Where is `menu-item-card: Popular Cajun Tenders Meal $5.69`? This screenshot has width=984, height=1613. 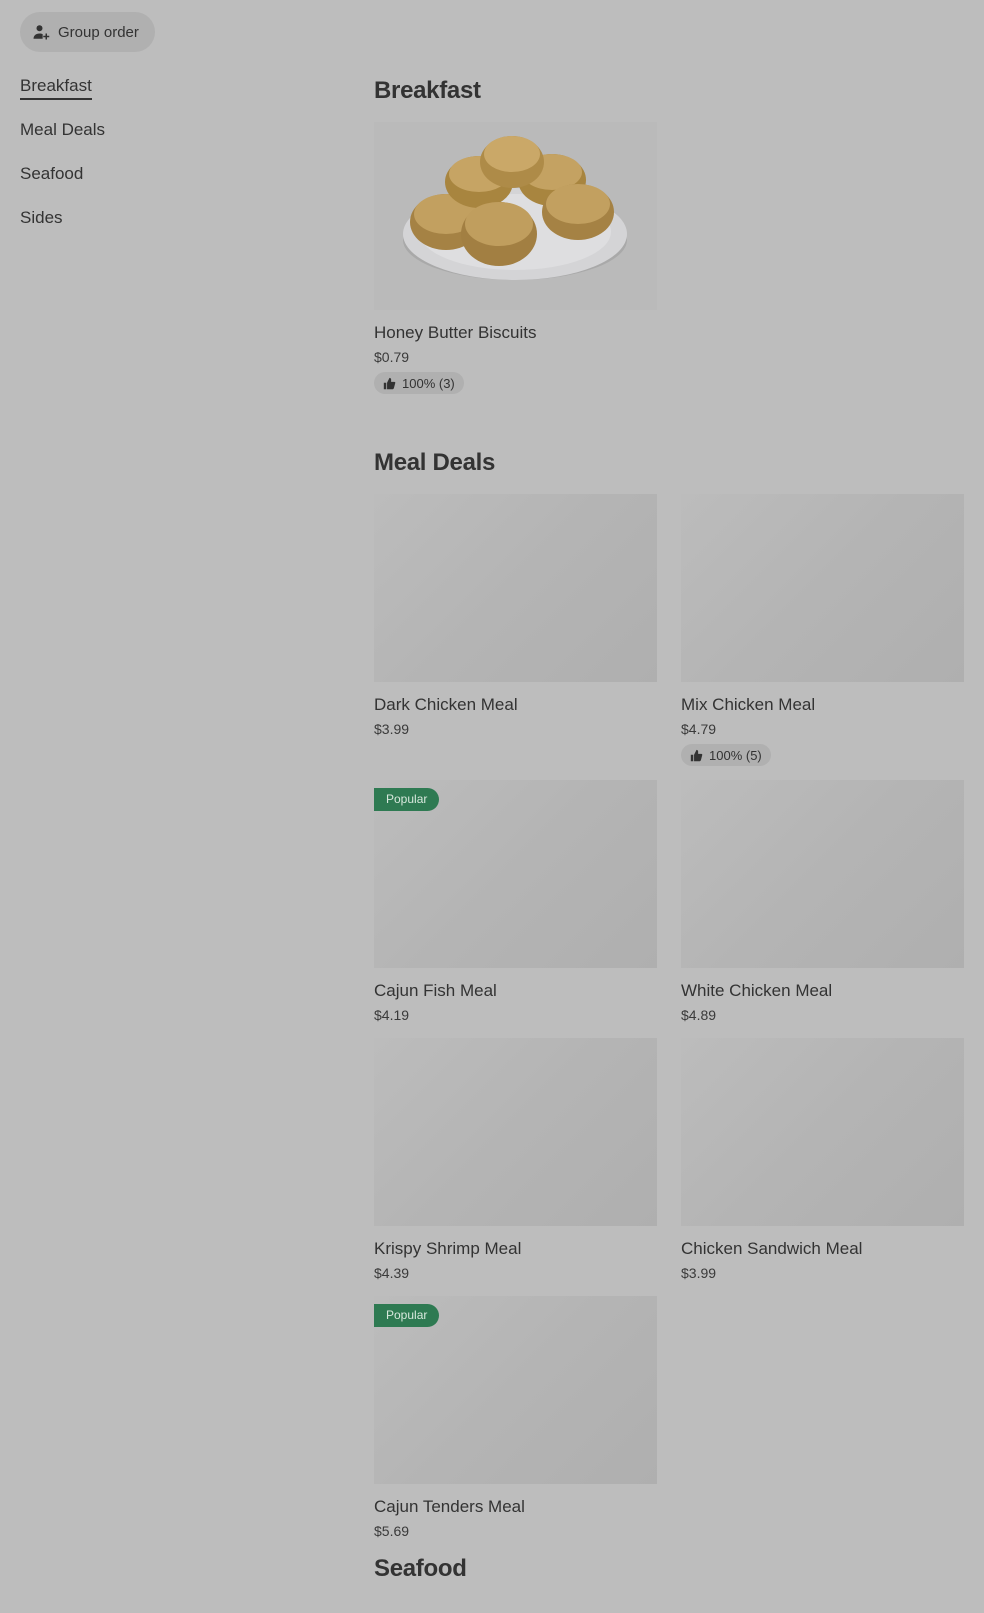 menu-item-card: Popular Cajun Tenders Meal $5.69 is located at coordinates (515, 1418).